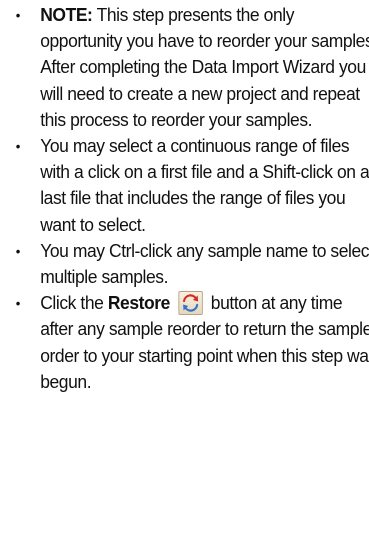  I want to click on restore-icon, so click(190, 303).